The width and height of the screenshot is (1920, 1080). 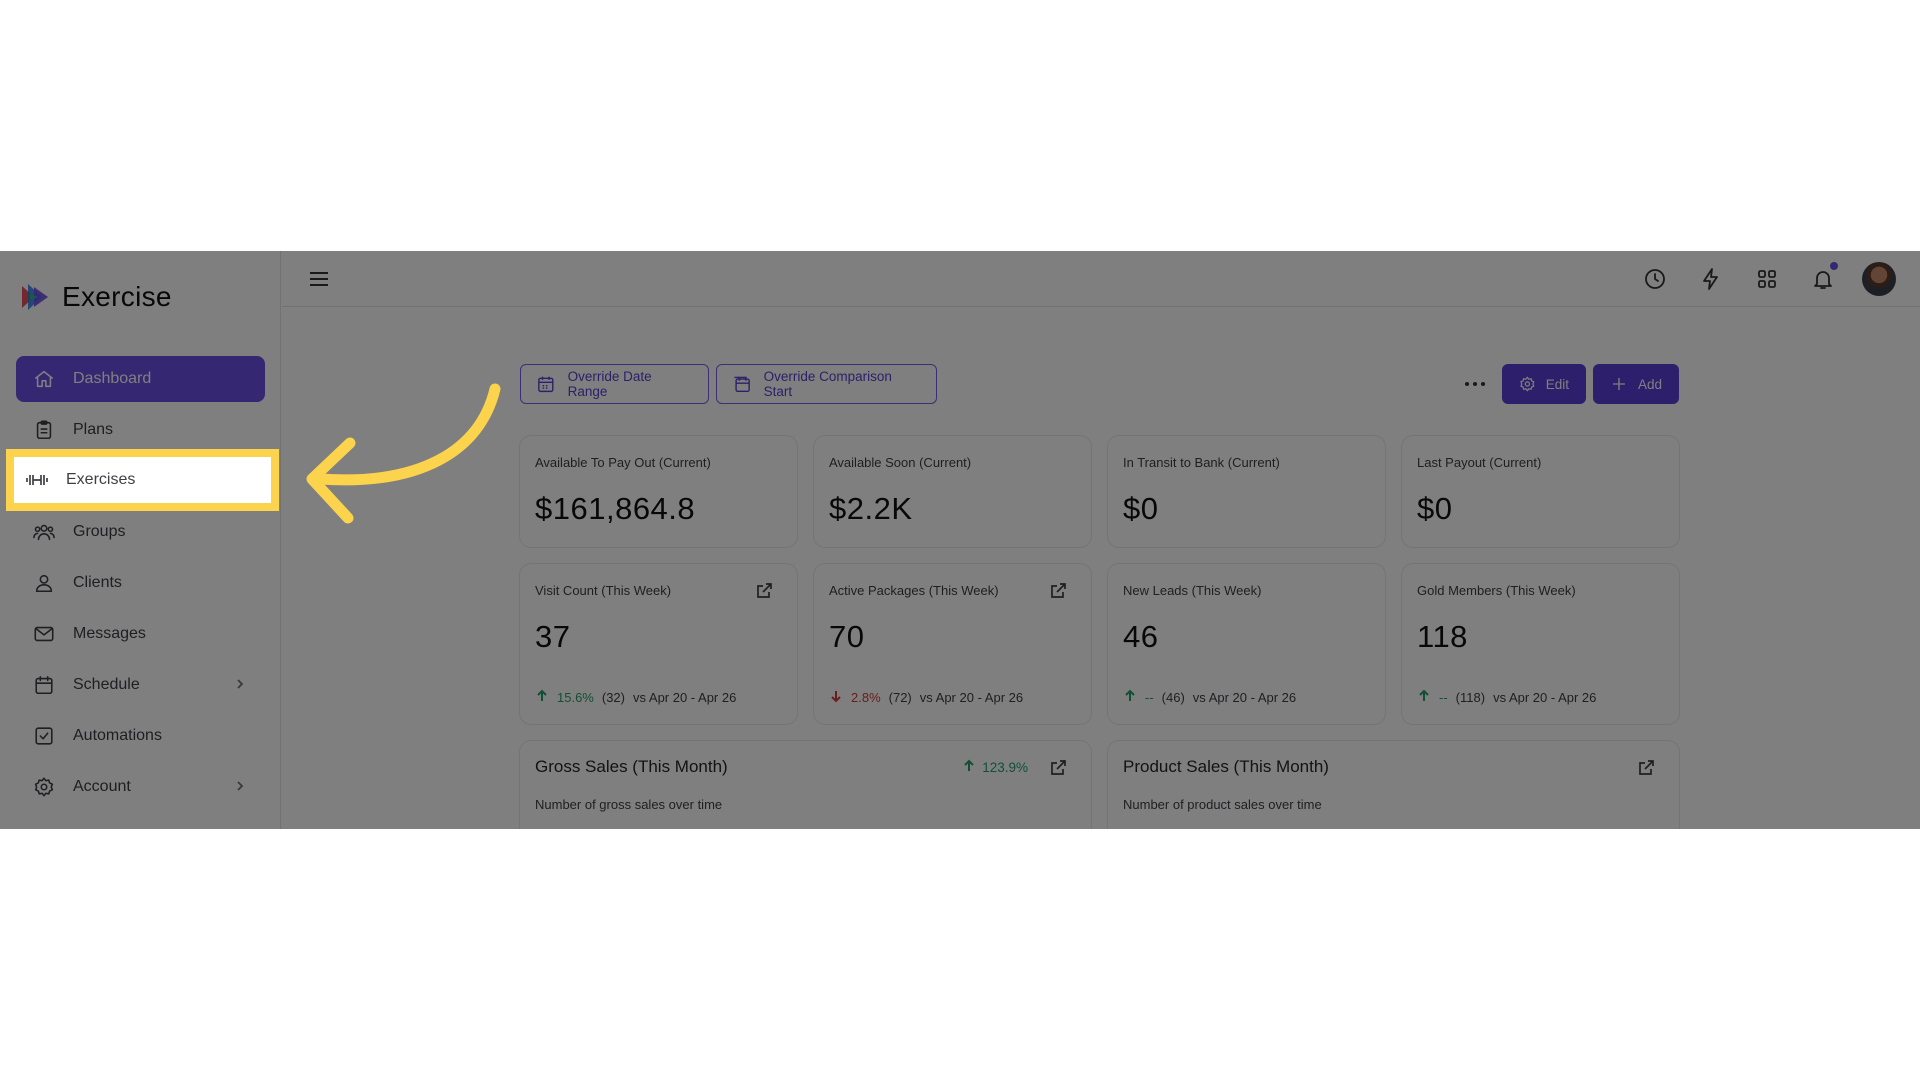 What do you see at coordinates (101, 479) in the screenshot?
I see `highlight-label: Exercises` at bounding box center [101, 479].